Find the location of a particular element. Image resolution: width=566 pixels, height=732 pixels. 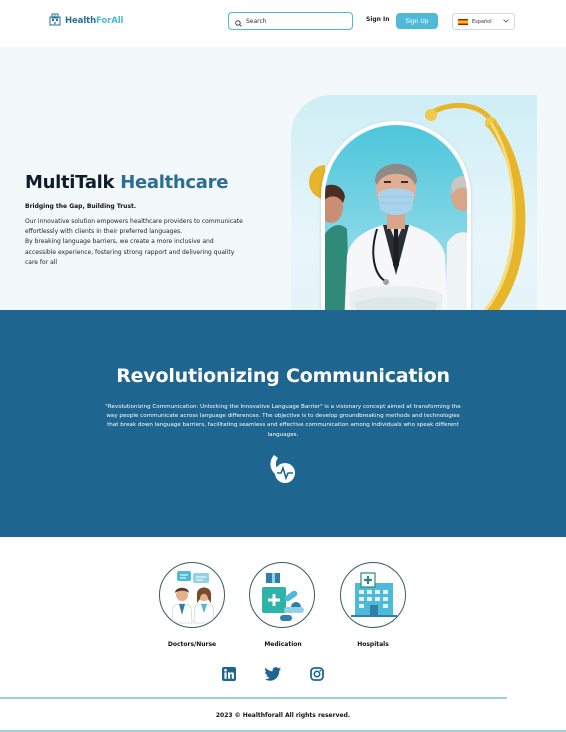

footer-divider is located at coordinates (253, 698).